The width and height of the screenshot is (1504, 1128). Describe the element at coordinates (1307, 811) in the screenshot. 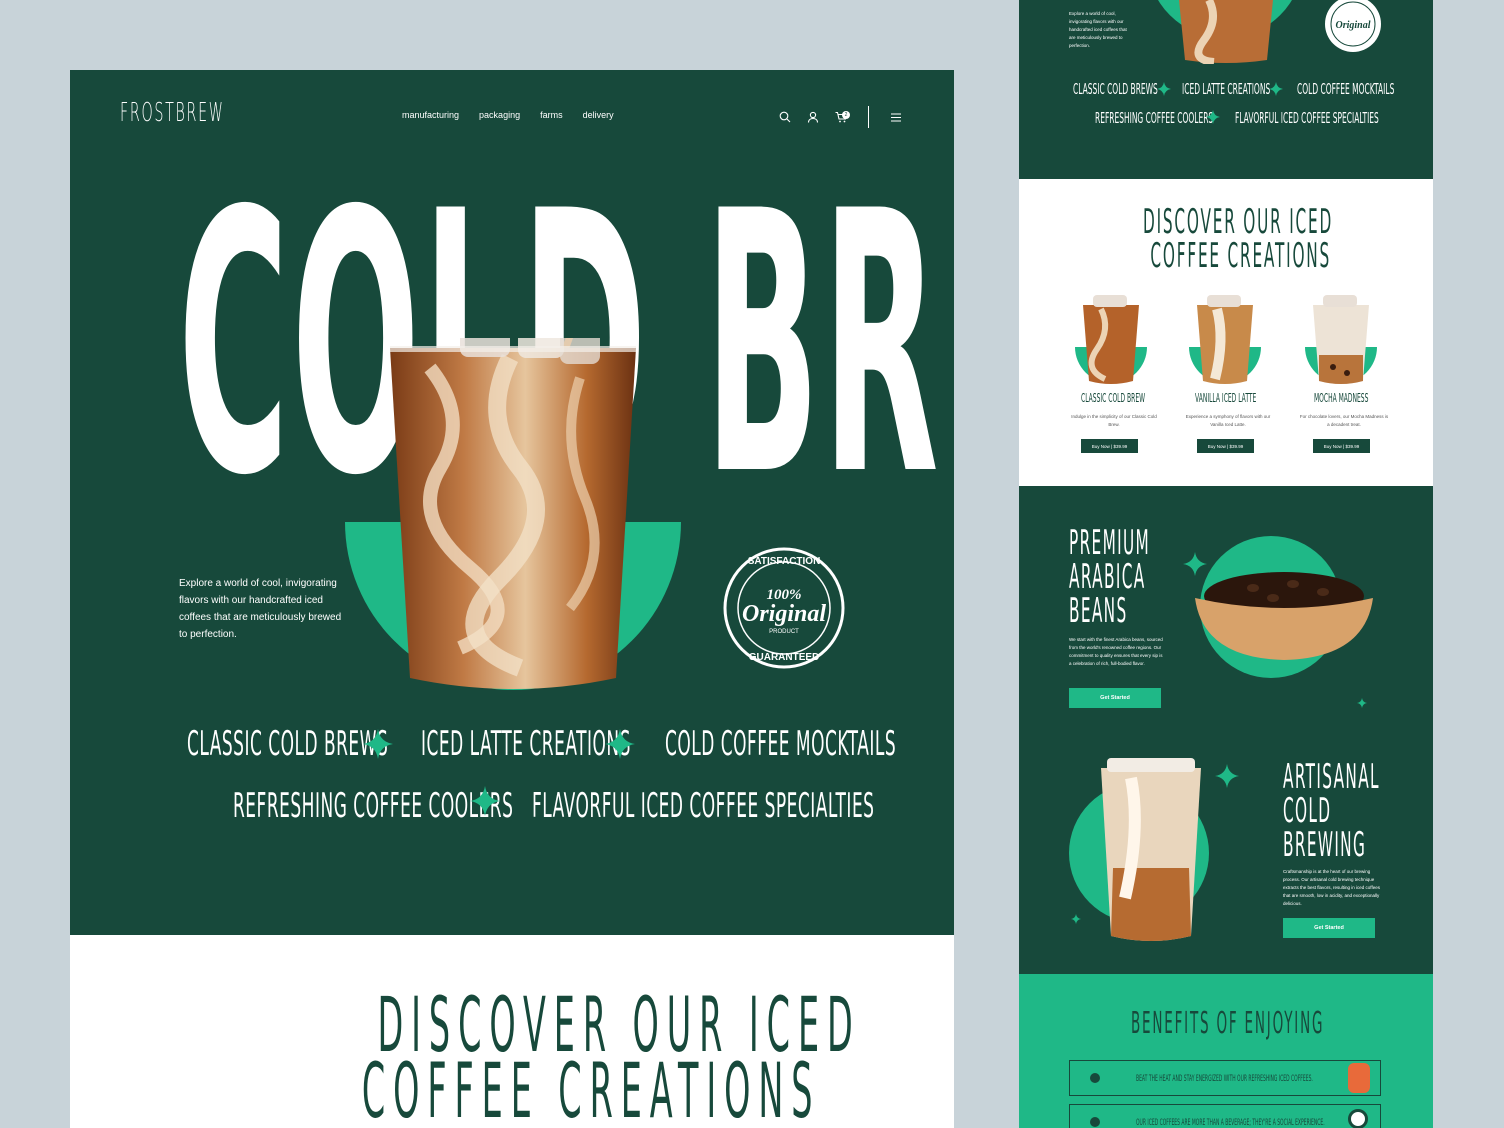

I see `artisanal-title-line: COLD` at that location.